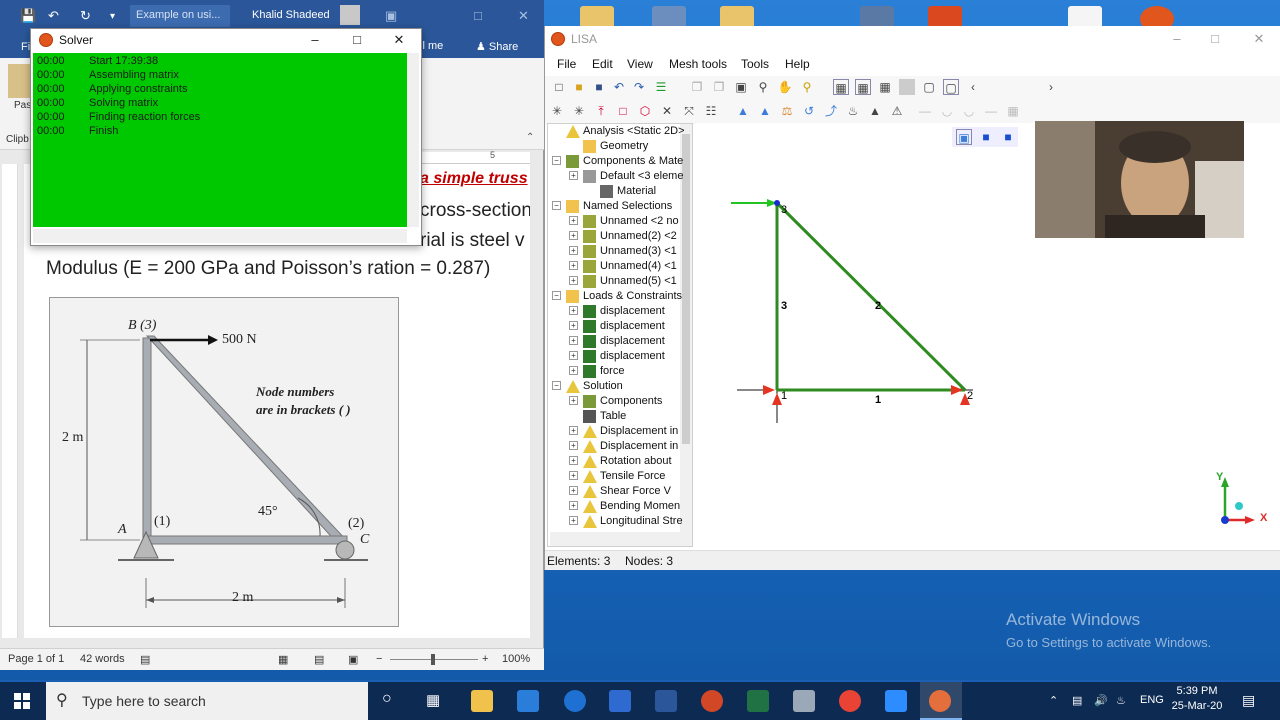 This screenshot has width=1280, height=720. What do you see at coordinates (85, 16) in the screenshot?
I see `redo-icon: ↻` at bounding box center [85, 16].